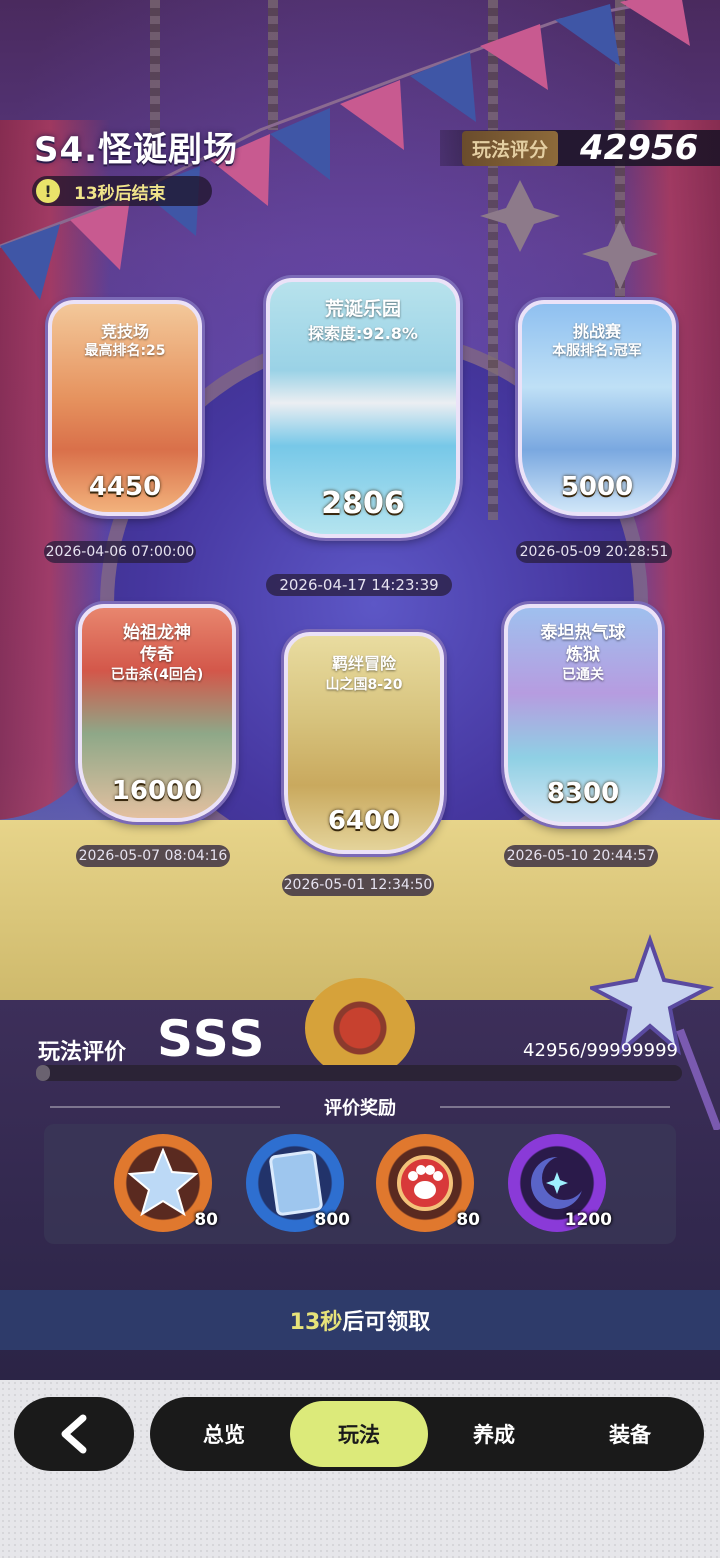 This screenshot has height=1558, width=720. Describe the element at coordinates (583, 675) in the screenshot. I see `card-subtitle: 已通关` at that location.